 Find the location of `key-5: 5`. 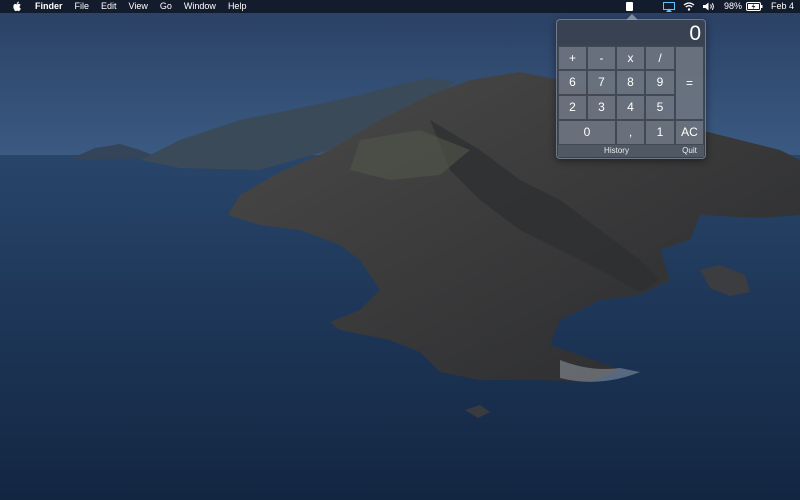

key-5: 5 is located at coordinates (660, 107).